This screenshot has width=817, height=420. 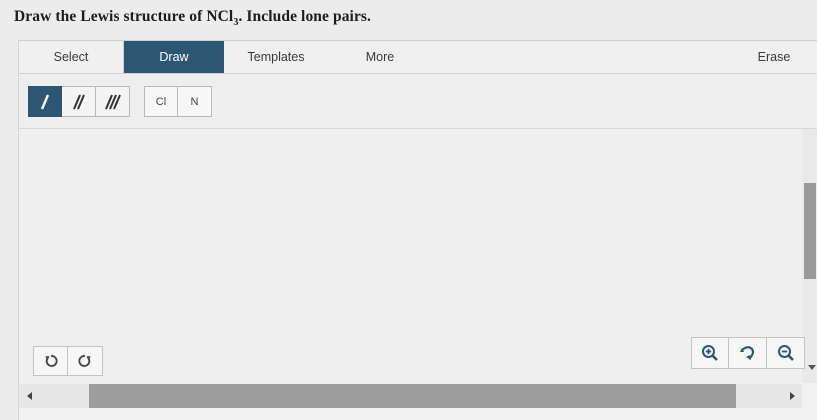 I want to click on scroll-left-icon, so click(x=29, y=396).